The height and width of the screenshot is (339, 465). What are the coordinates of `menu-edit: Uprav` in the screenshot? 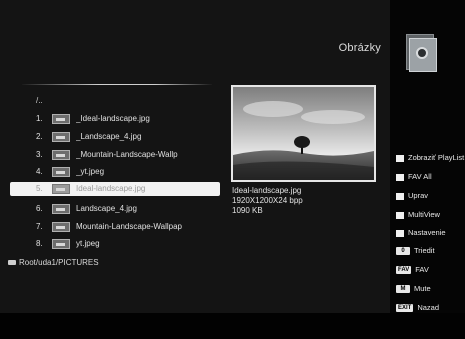 It's located at (412, 195).